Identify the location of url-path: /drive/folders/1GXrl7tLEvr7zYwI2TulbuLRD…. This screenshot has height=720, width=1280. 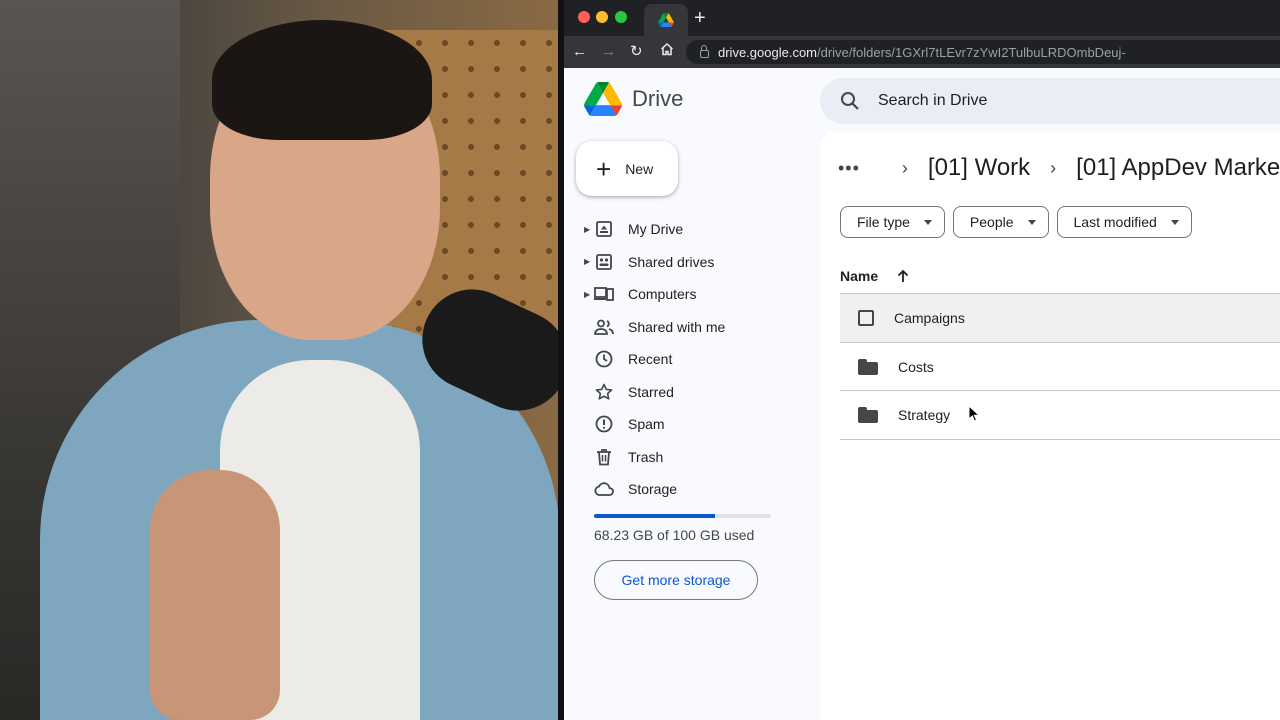
(971, 52).